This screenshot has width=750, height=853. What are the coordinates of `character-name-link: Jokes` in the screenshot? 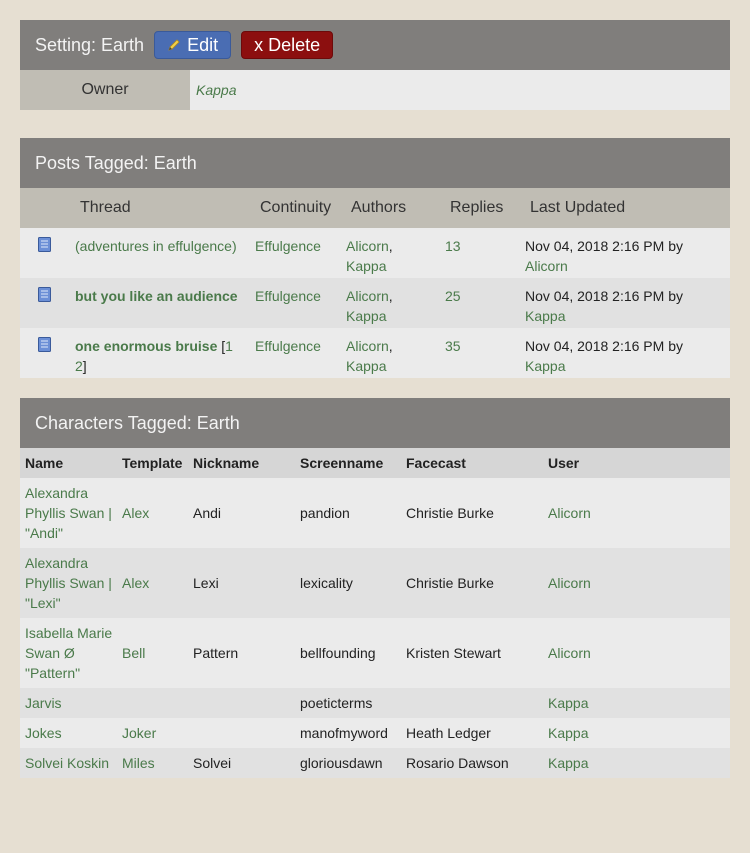 It's located at (71, 733).